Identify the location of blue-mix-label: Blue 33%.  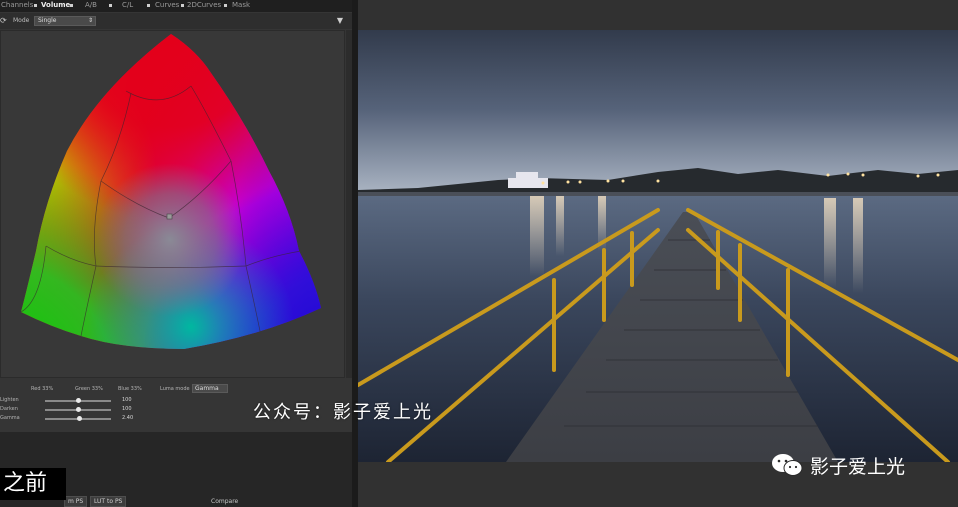
(130, 389).